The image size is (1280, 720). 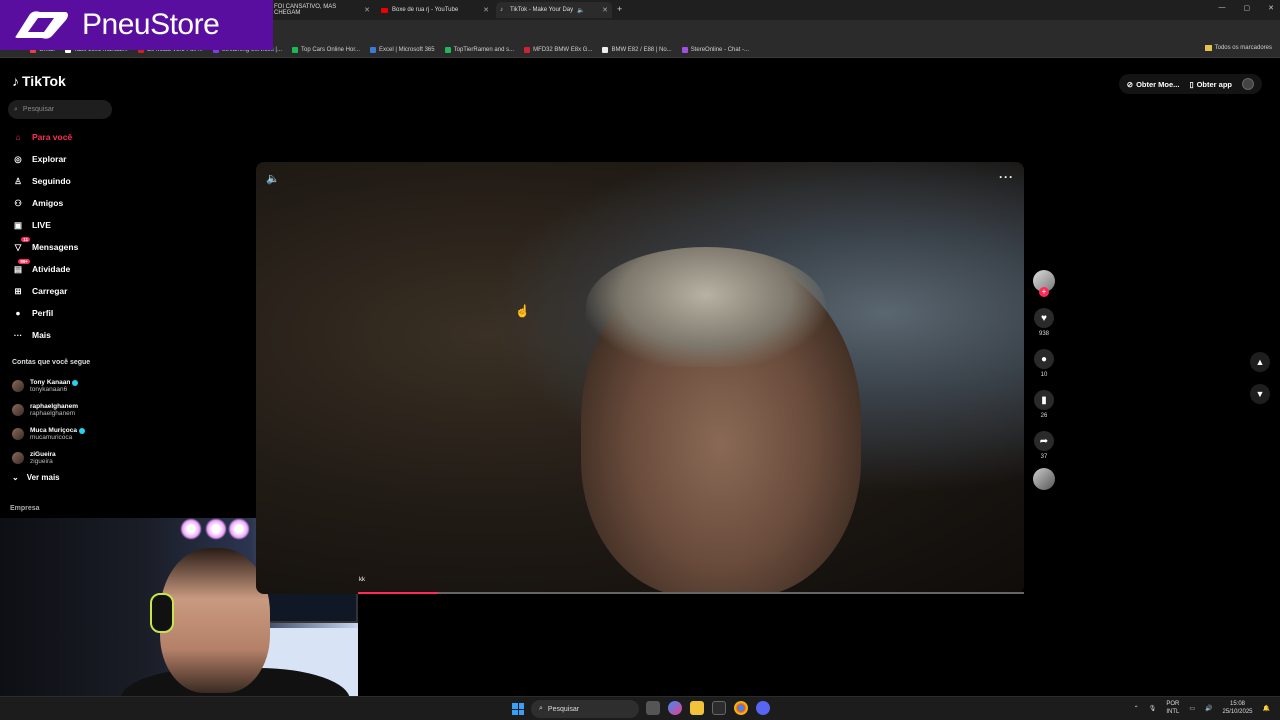 I want to click on all-bookmarks: Todos os marcadores, so click(x=1238, y=48).